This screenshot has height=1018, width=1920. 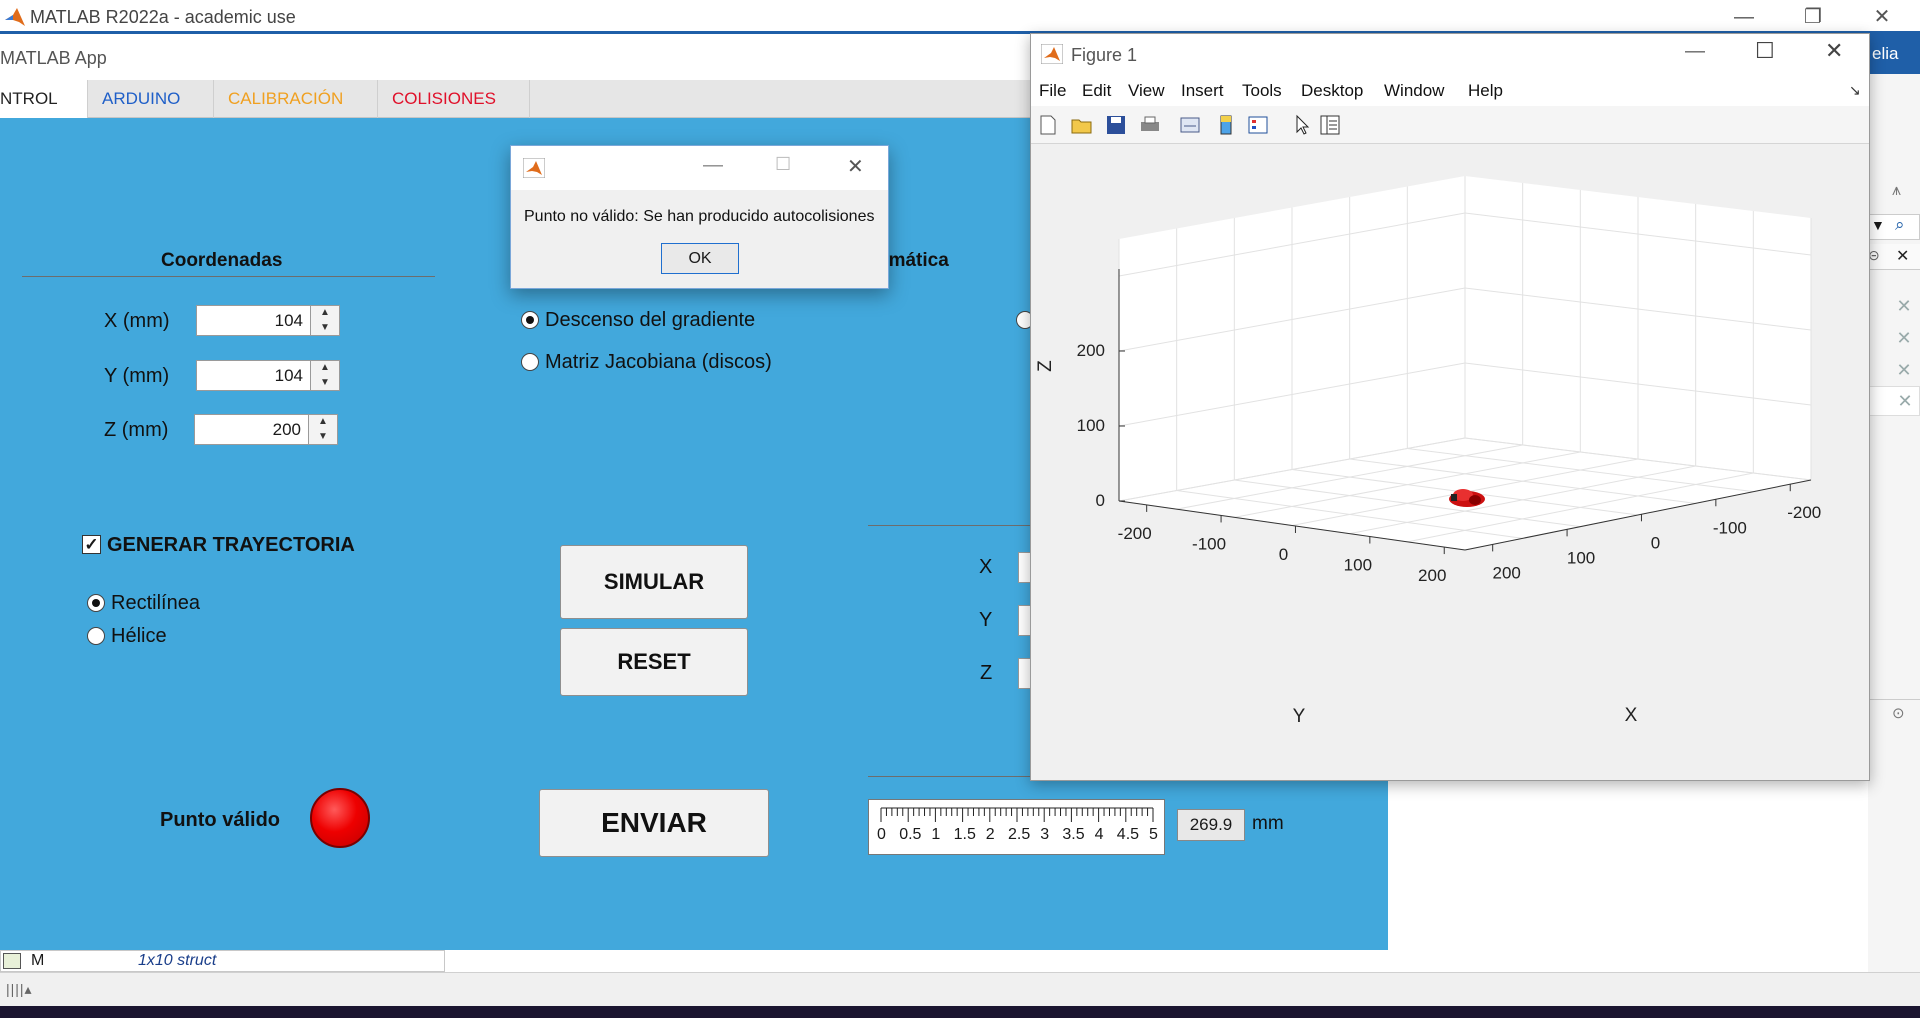 I want to click on colorbar-icon, so click(x=1226, y=125).